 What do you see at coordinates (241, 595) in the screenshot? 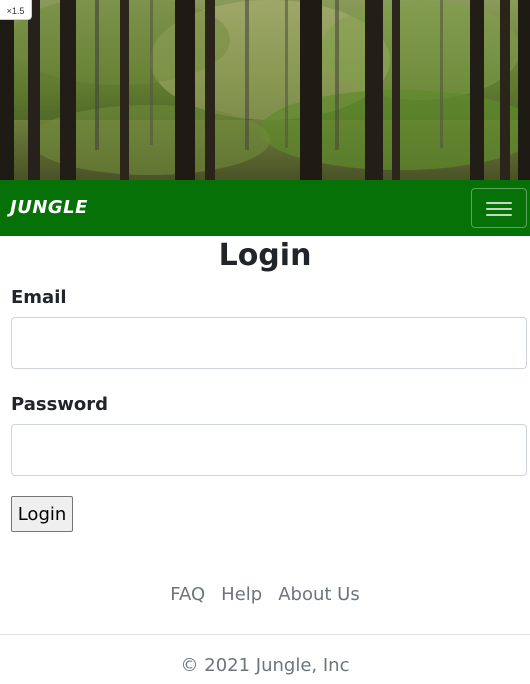
I see `footer-link-help: Help` at bounding box center [241, 595].